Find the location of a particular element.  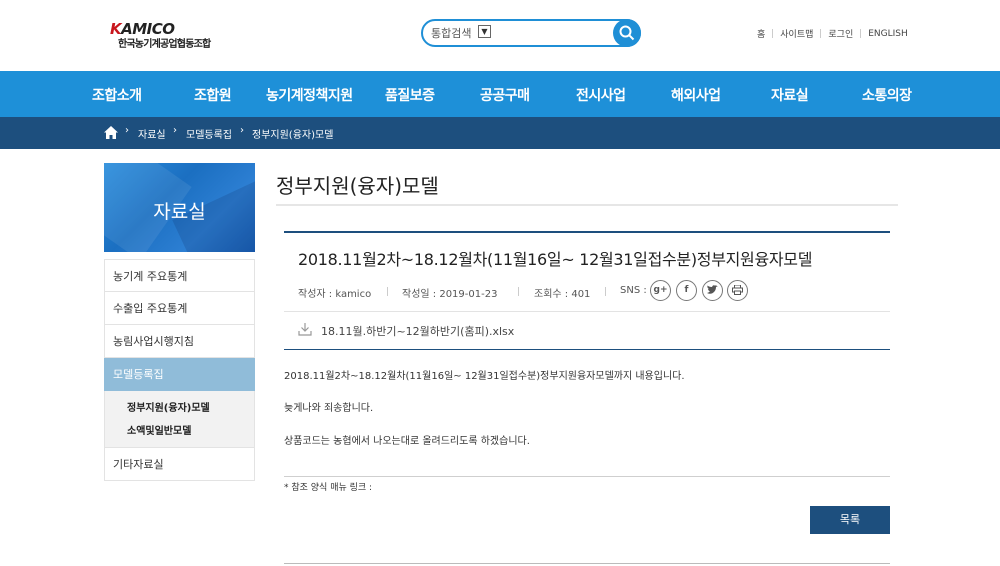

sidebar-submenu: 정부지원(융자)모델 소액및일반모델 is located at coordinates (179, 419).